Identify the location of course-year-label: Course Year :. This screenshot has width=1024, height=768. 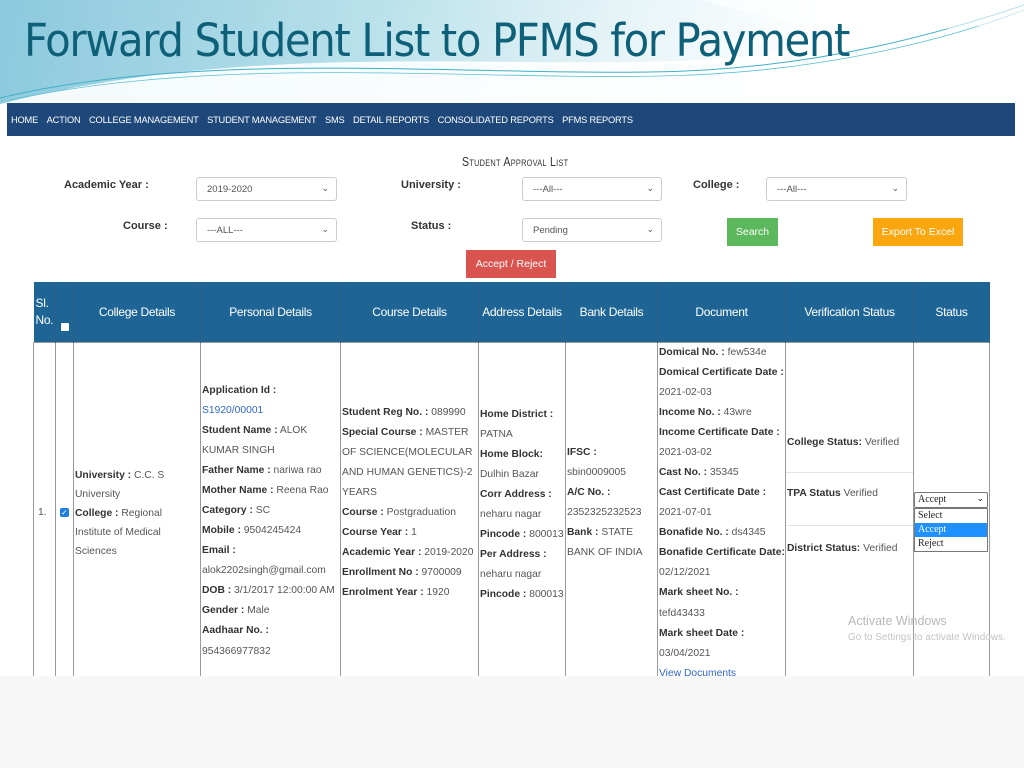
(375, 532).